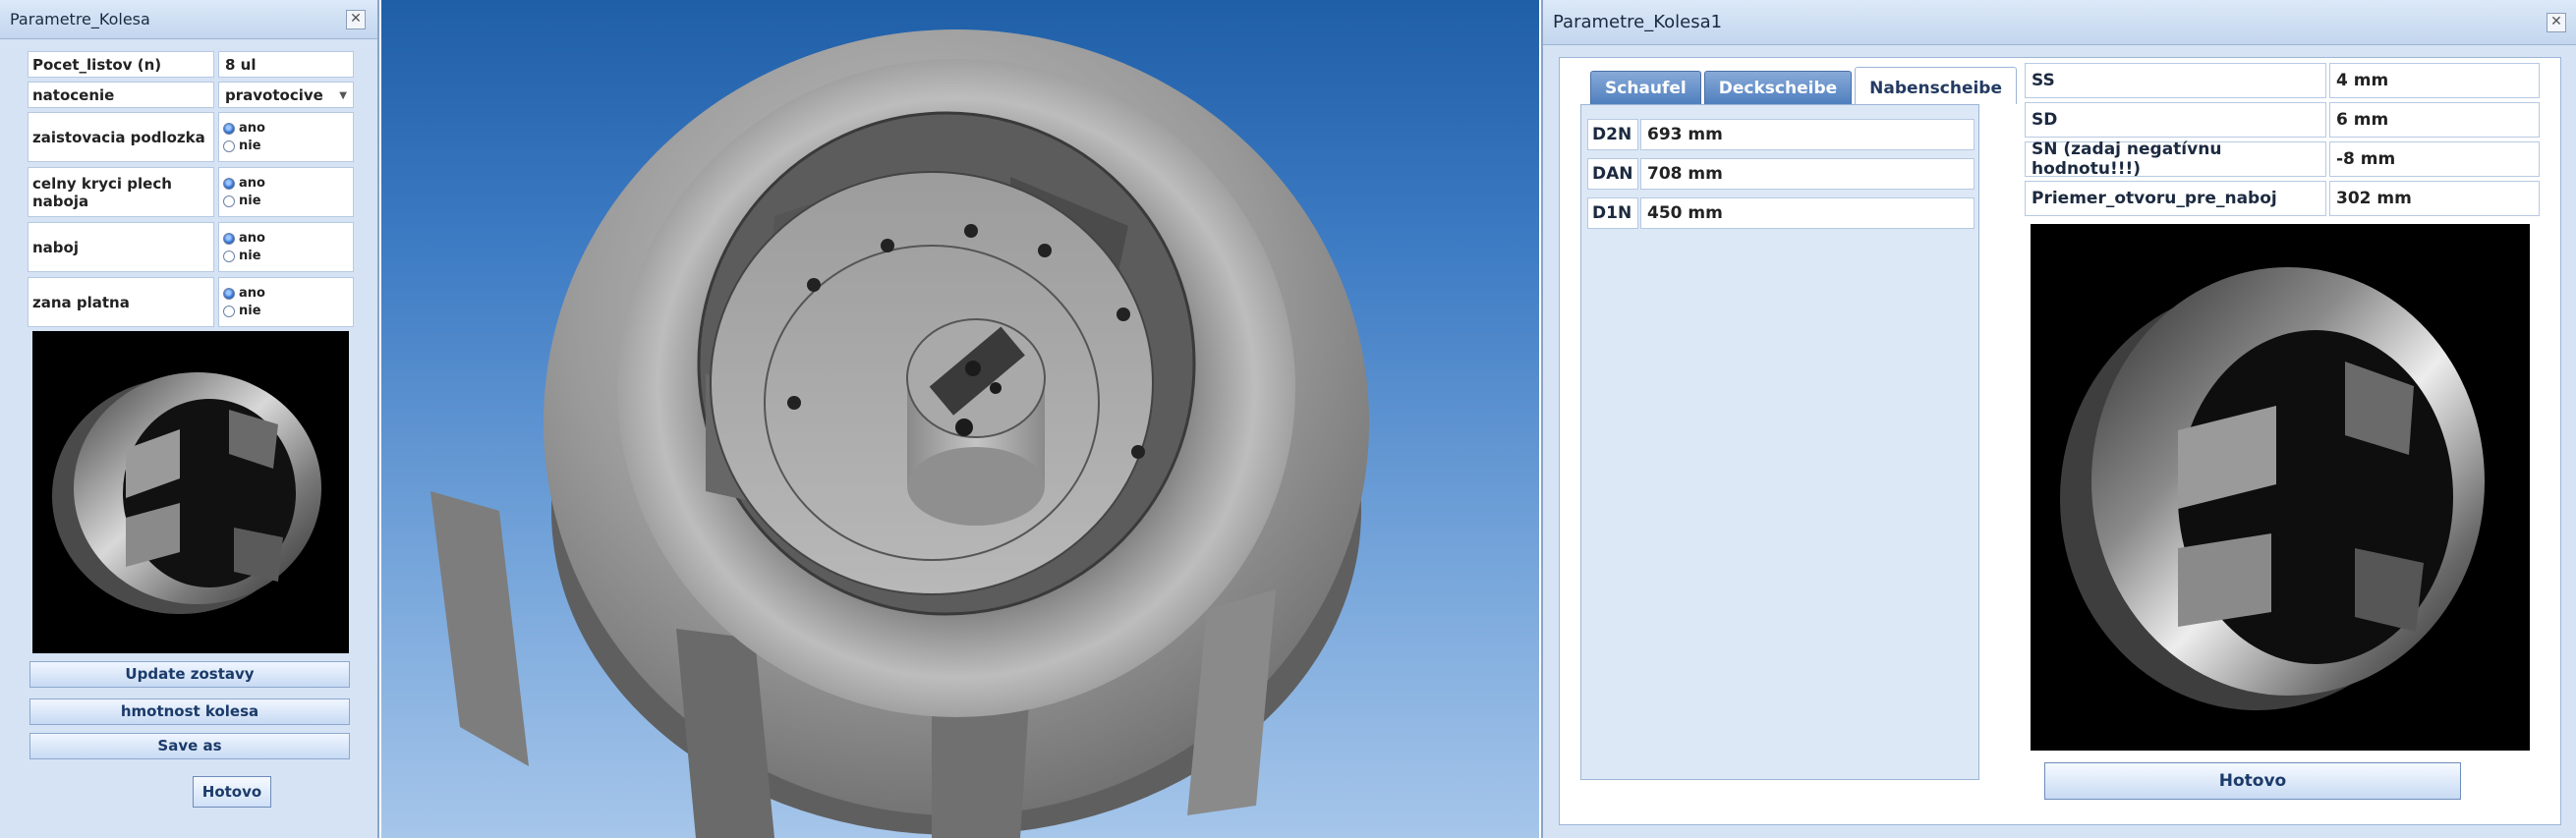 The image size is (2576, 838). Describe the element at coordinates (2434, 198) in the screenshot. I see `priemer-otvoru-field: 302 mm` at that location.